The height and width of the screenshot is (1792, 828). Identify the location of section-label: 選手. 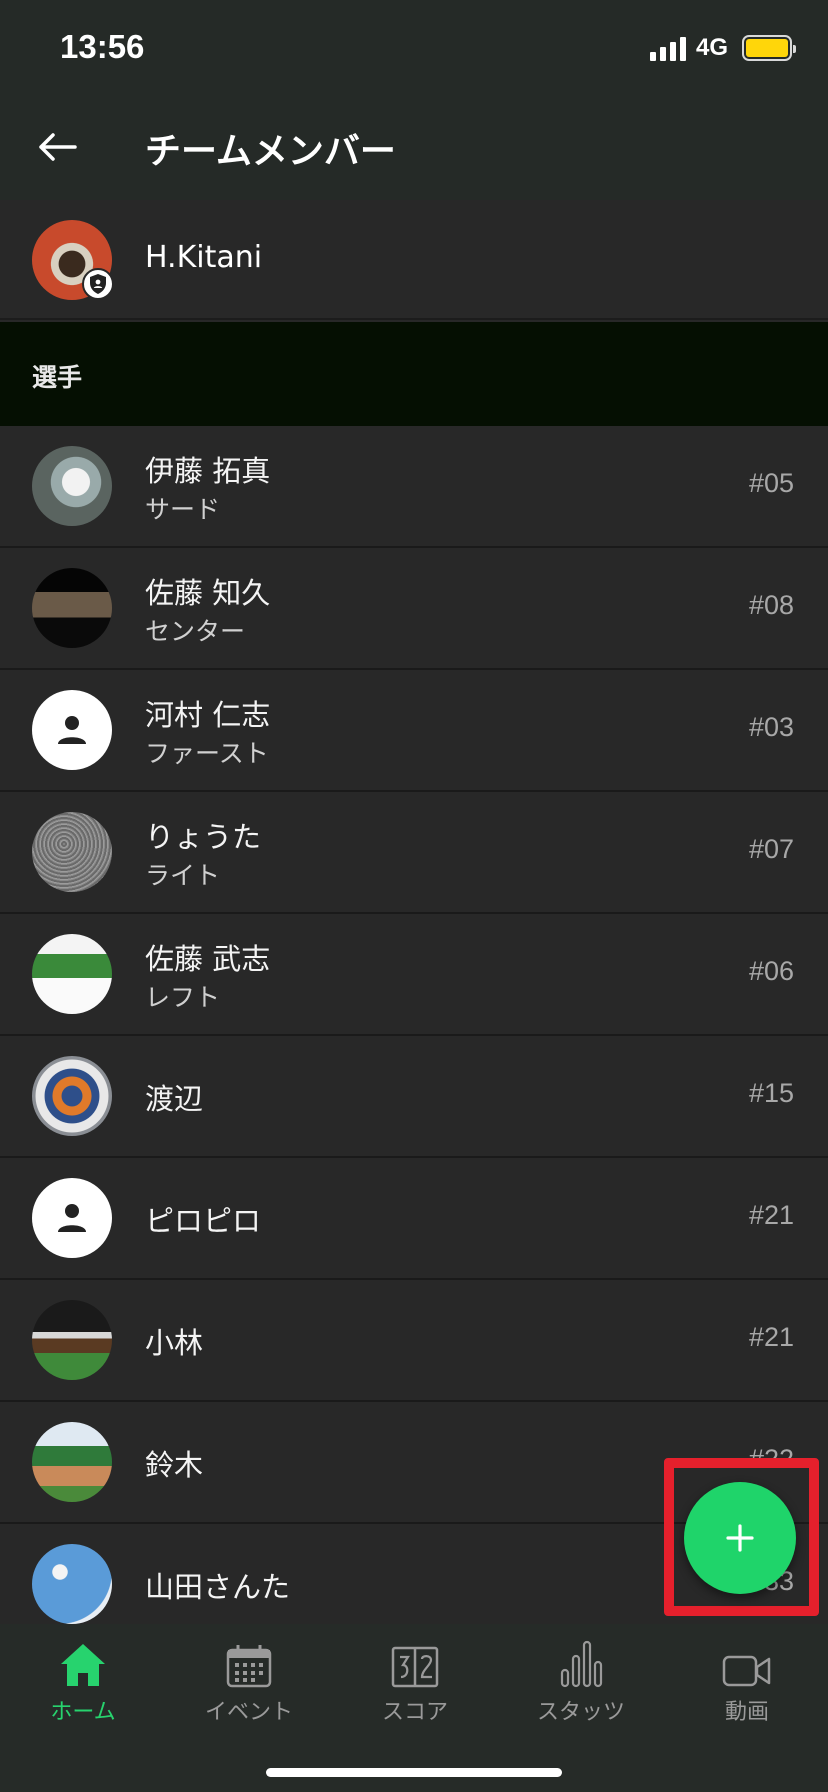
(57, 377).